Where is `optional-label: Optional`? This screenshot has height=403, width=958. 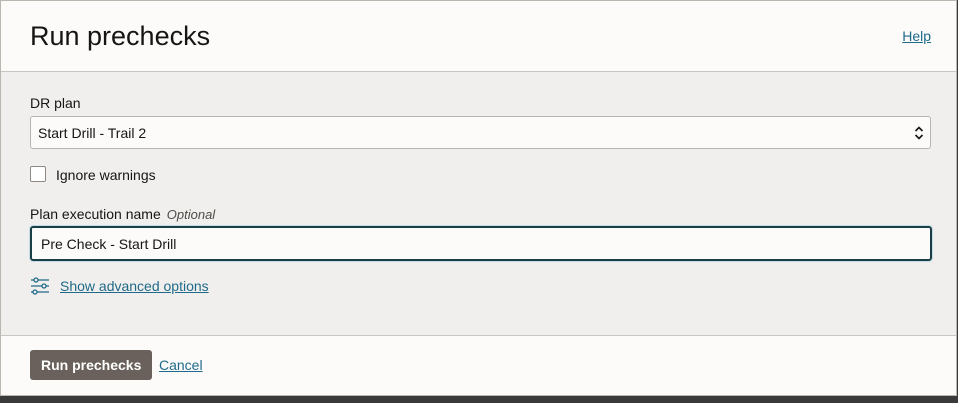
optional-label: Optional is located at coordinates (191, 214).